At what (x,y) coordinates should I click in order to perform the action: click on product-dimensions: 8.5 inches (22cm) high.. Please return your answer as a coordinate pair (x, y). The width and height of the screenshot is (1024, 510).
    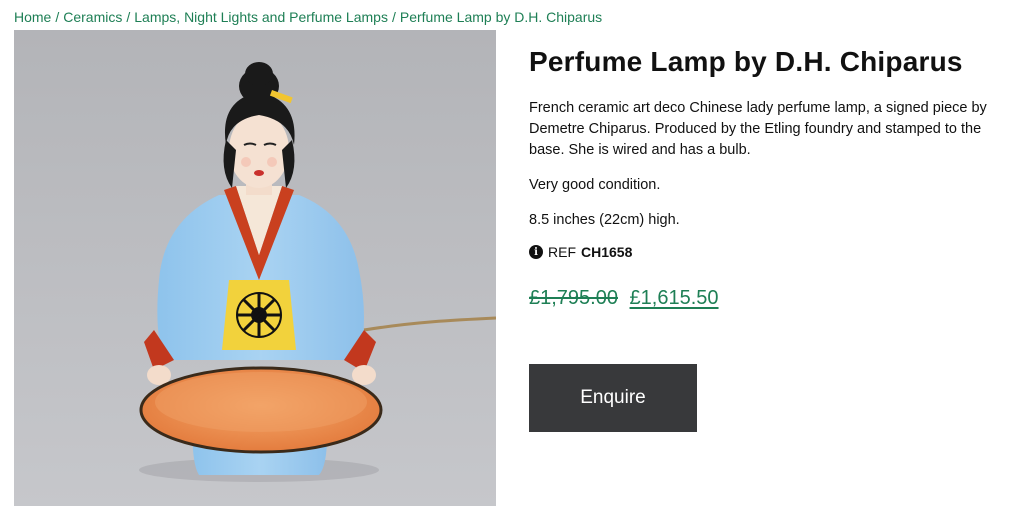
    Looking at the image, I should click on (604, 220).